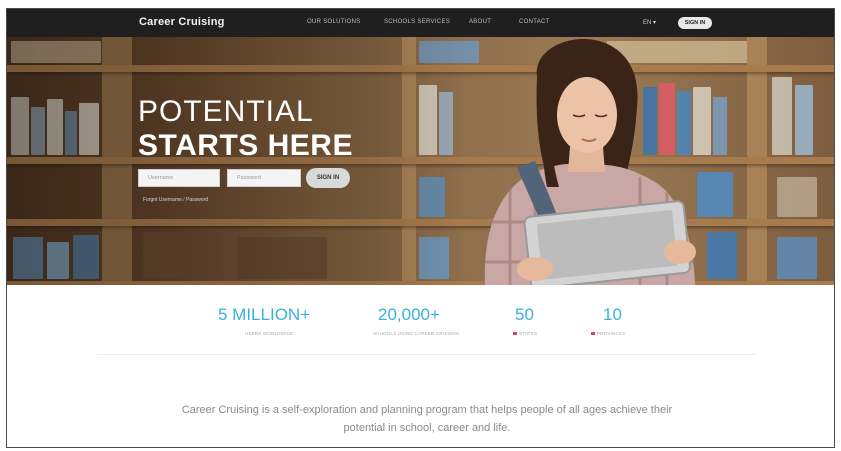 Image resolution: width=841 pixels, height=451 pixels. I want to click on forgot-credentials-link: Forgot Username / Password, so click(175, 200).